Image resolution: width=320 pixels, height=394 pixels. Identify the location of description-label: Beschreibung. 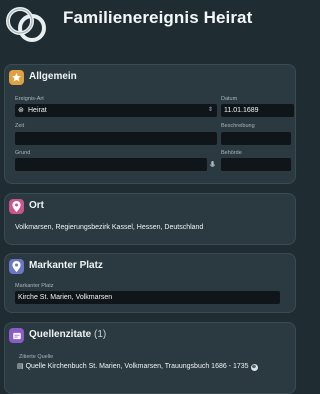
(238, 126).